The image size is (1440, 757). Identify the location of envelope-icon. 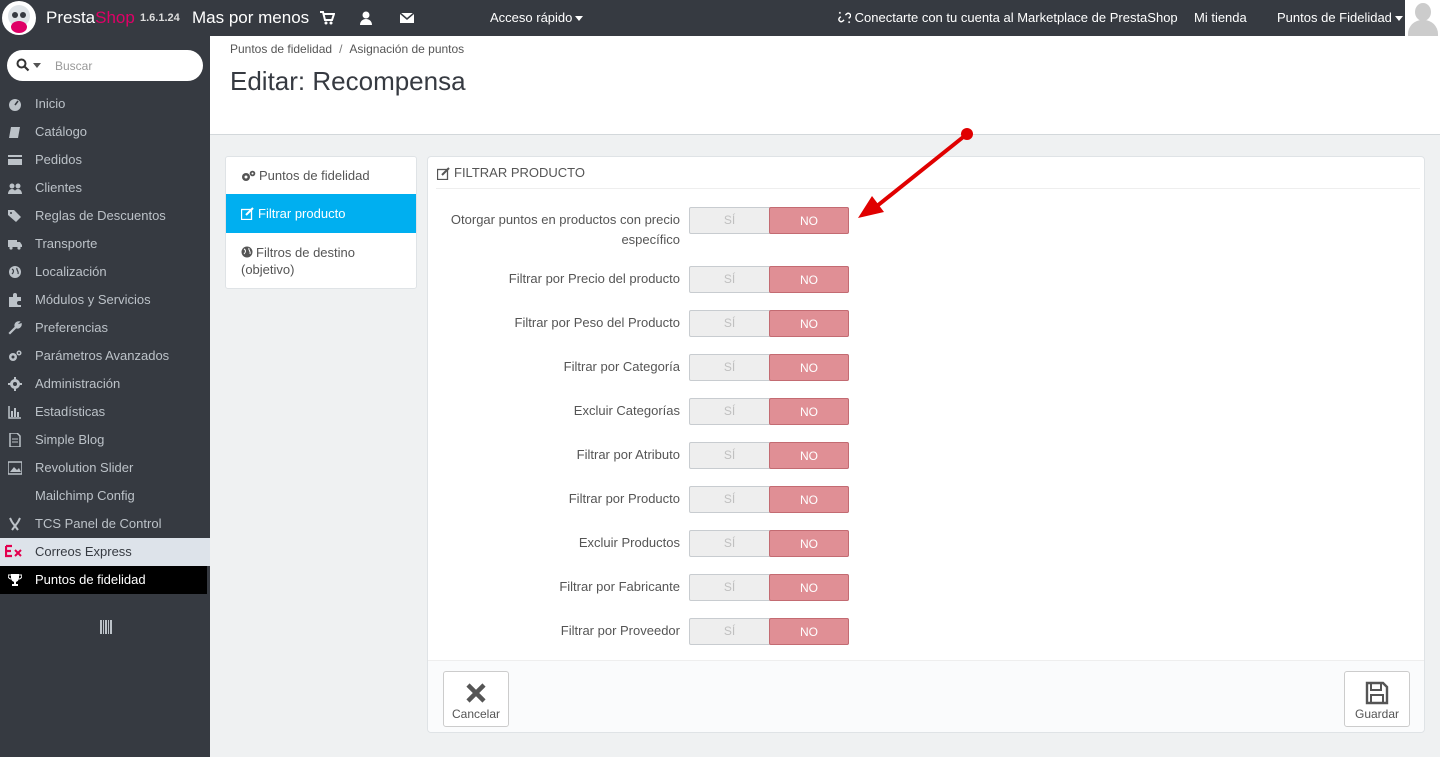
(407, 18).